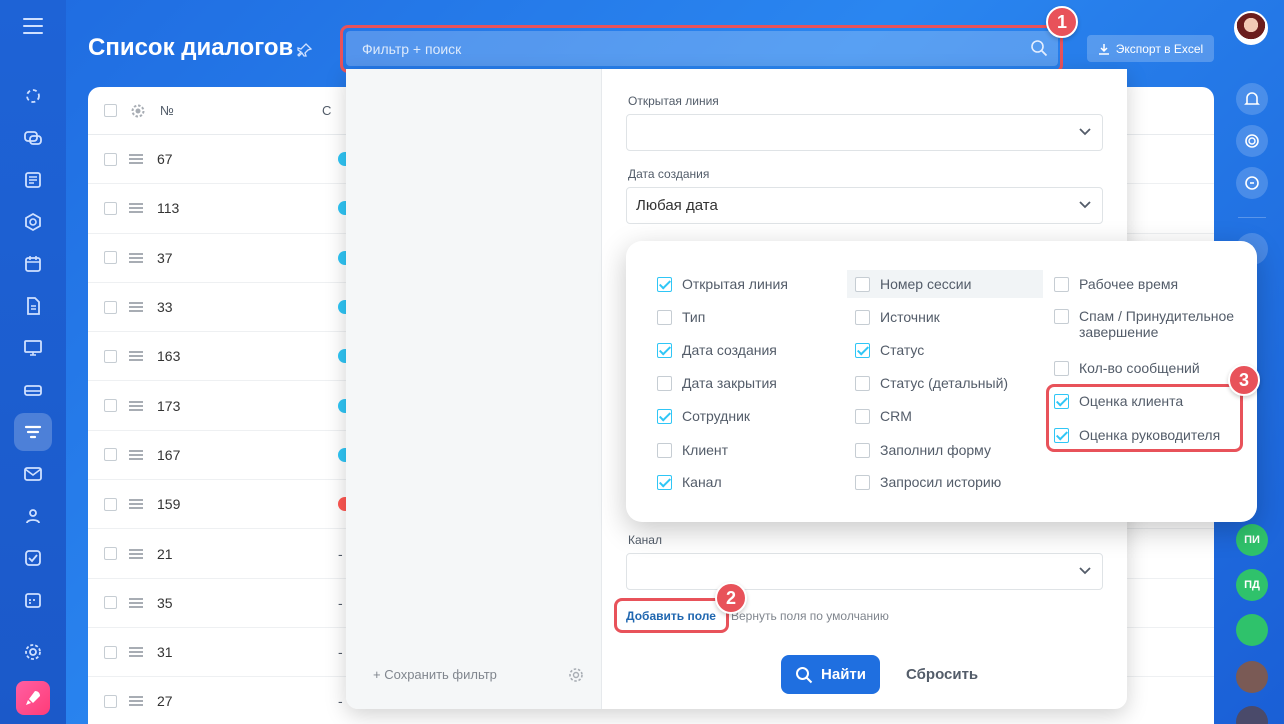 Image resolution: width=1284 pixels, height=724 pixels. I want to click on pin-icon, so click(305, 50).